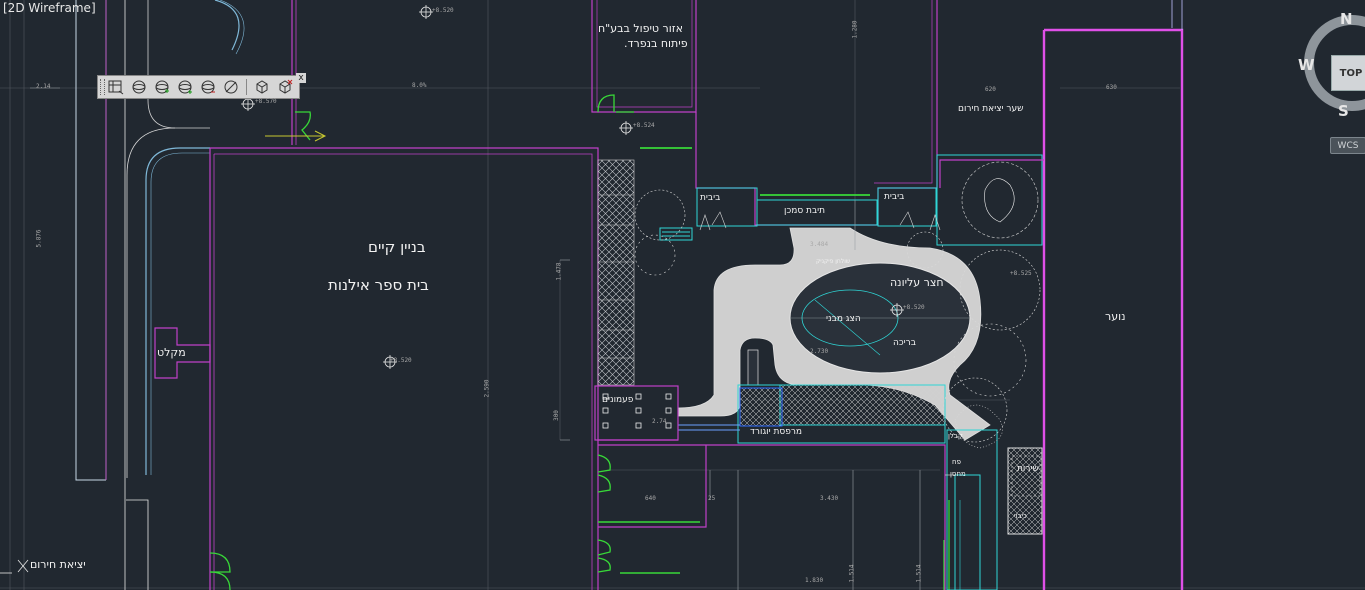  What do you see at coordinates (487, 388) in the screenshot?
I see `dim-text: 2.590` at bounding box center [487, 388].